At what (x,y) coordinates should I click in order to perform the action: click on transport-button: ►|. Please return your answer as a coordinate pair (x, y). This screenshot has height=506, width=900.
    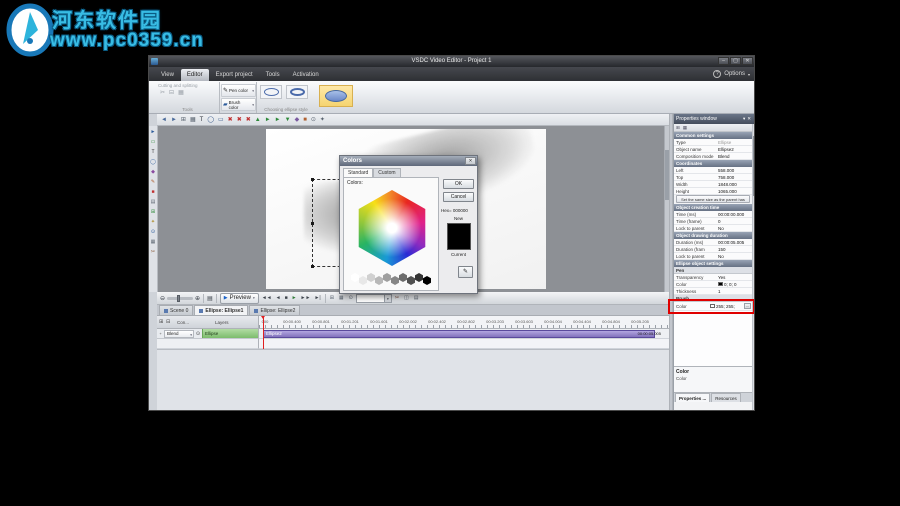
    Looking at the image, I should click on (317, 298).